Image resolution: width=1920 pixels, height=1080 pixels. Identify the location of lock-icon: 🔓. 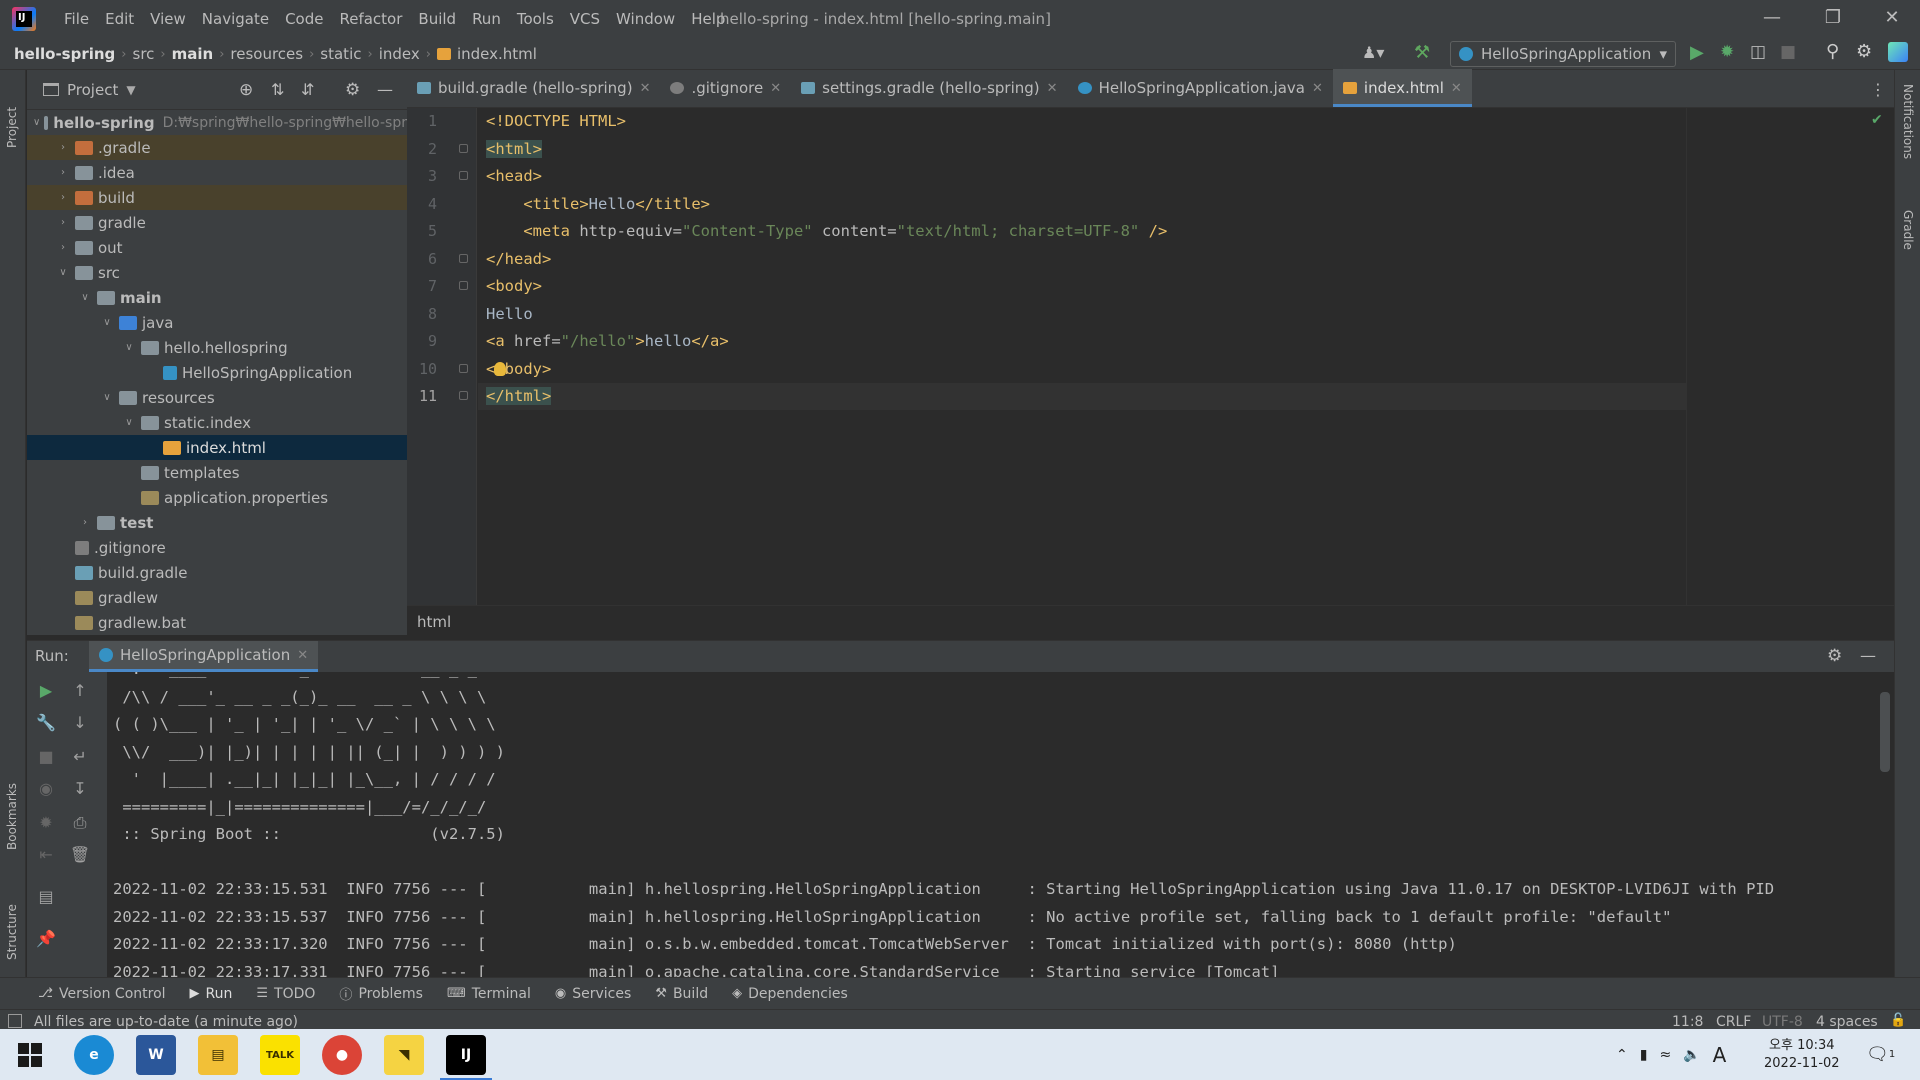
(1898, 1020).